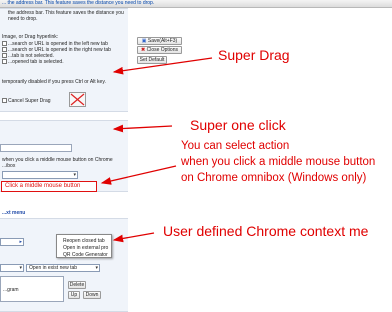 This screenshot has height=312, width=392. I want to click on arrow-middle-click, so click(138, 175).